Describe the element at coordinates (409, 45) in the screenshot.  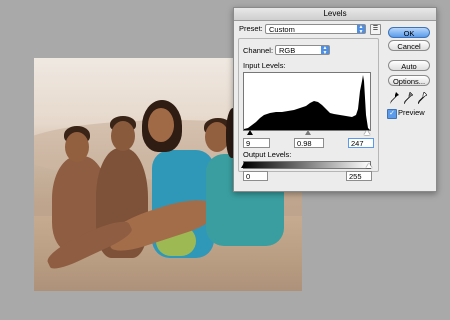
I see `cancel-button: Cancel` at that location.